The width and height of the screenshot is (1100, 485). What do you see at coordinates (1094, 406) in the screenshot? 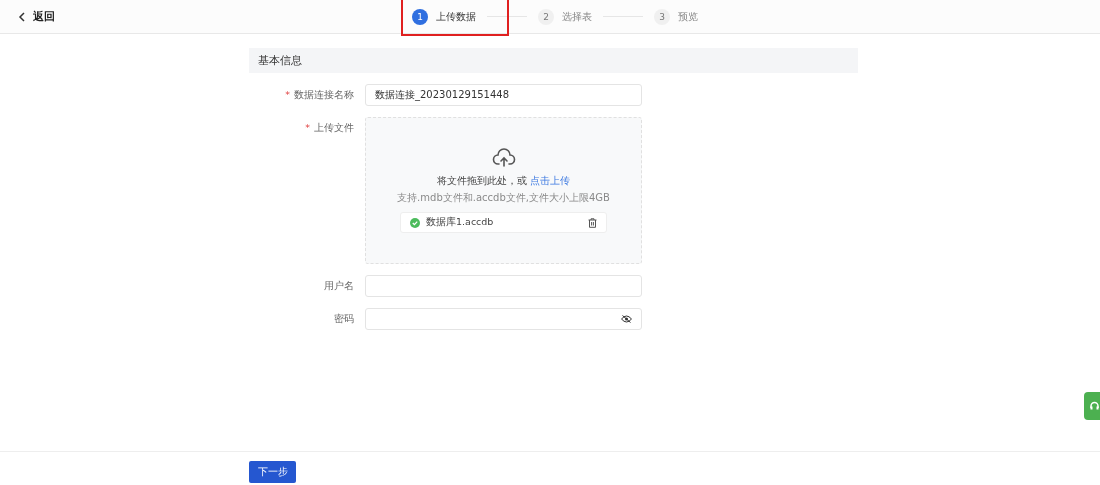
I see `headset-icon` at bounding box center [1094, 406].